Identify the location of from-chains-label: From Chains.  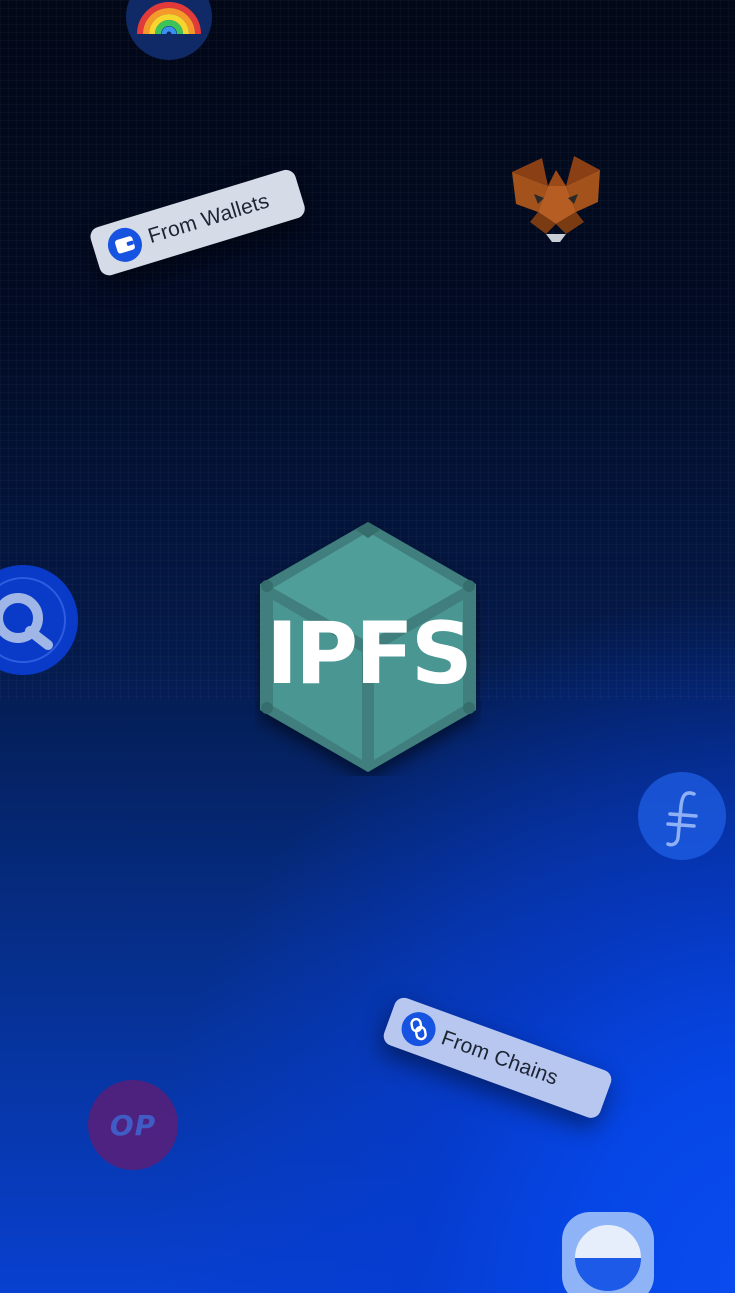
(500, 1058).